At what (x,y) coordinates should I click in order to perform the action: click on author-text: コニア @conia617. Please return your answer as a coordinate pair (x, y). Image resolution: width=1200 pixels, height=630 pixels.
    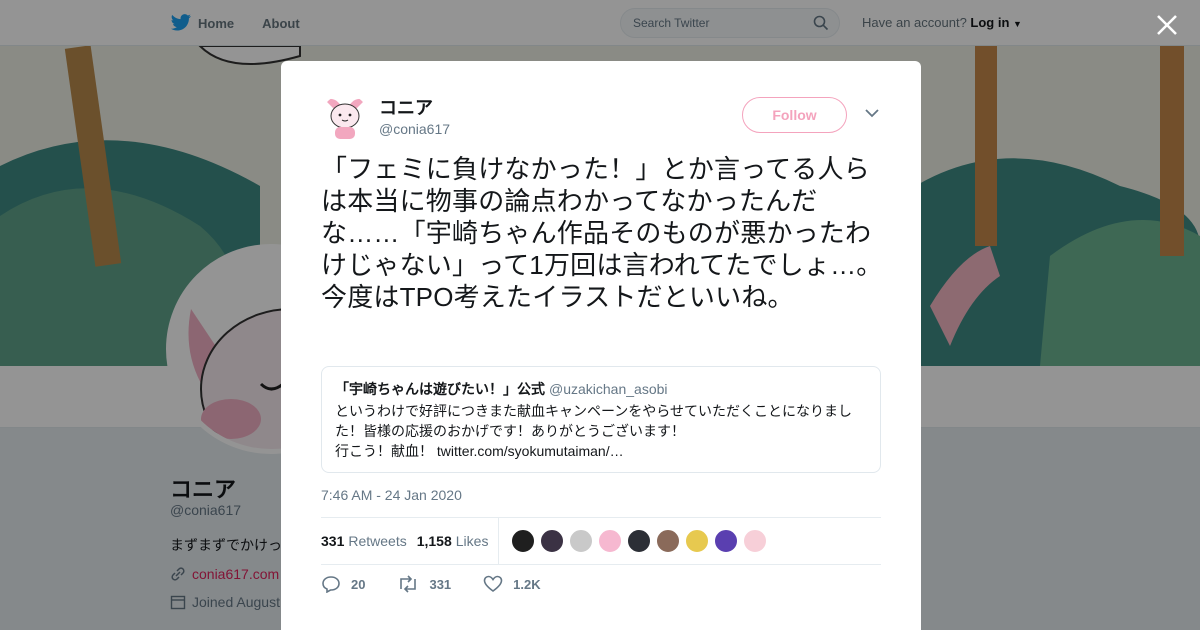
    Looking at the image, I should click on (414, 118).